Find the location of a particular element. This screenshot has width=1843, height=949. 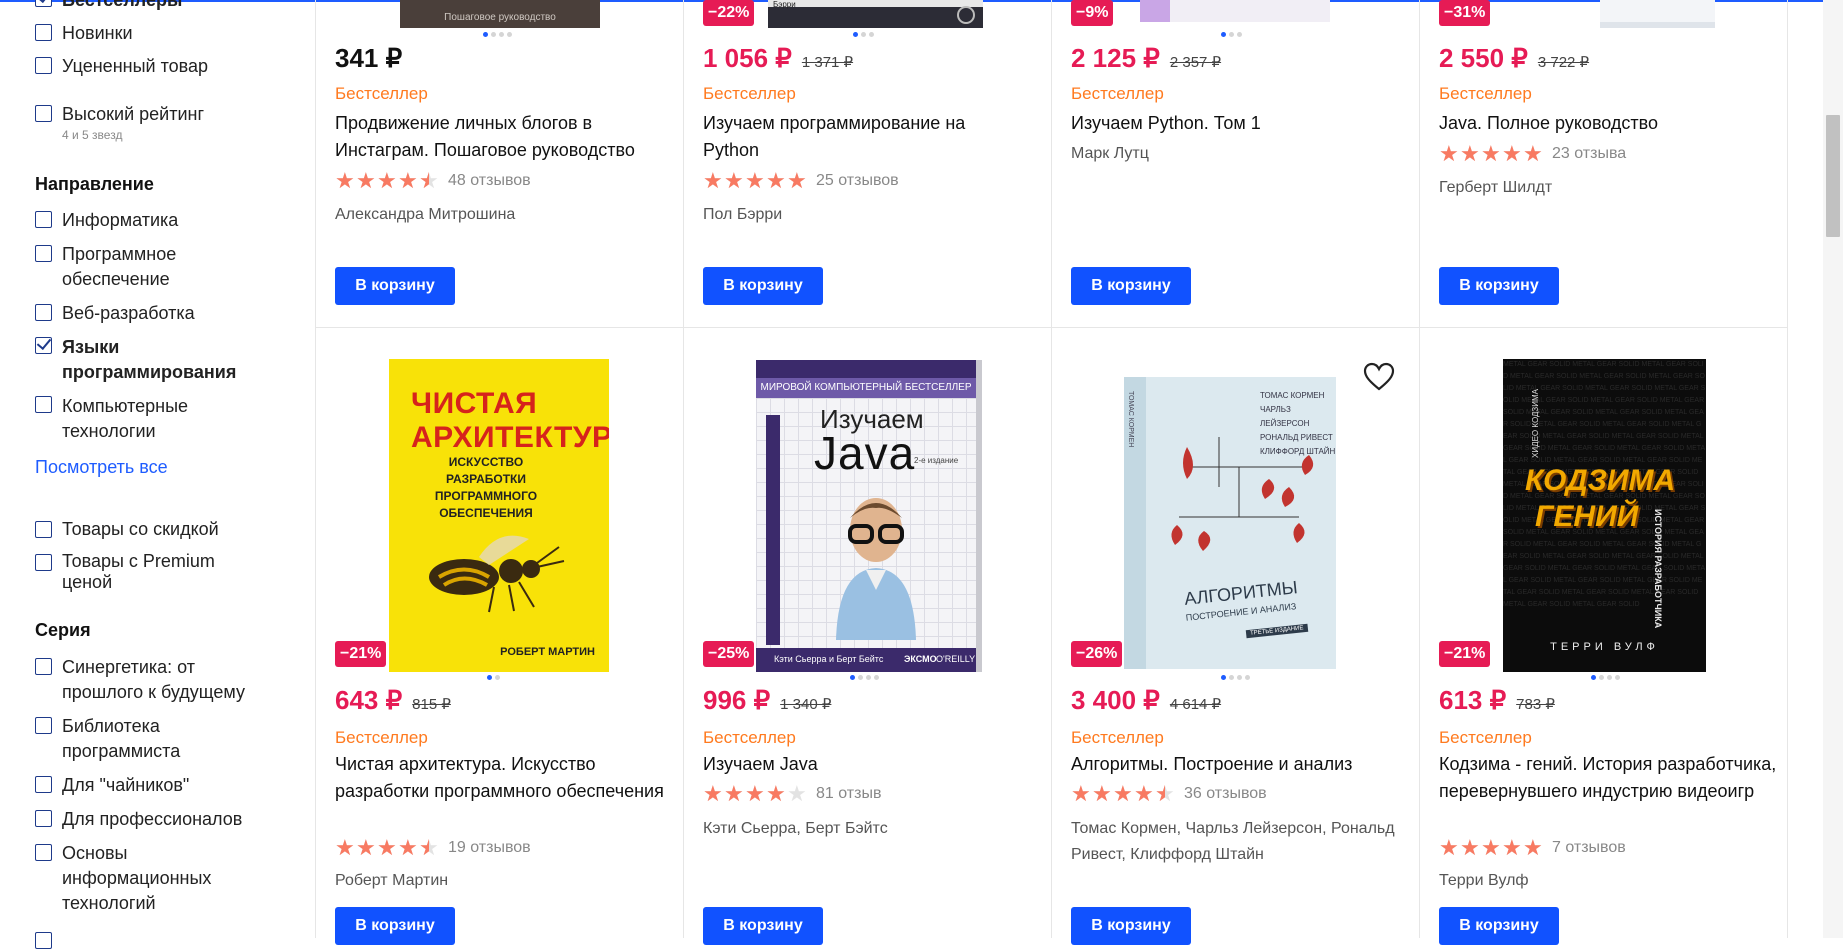

filter-prog-languages-label: Языки программирования is located at coordinates (149, 359).